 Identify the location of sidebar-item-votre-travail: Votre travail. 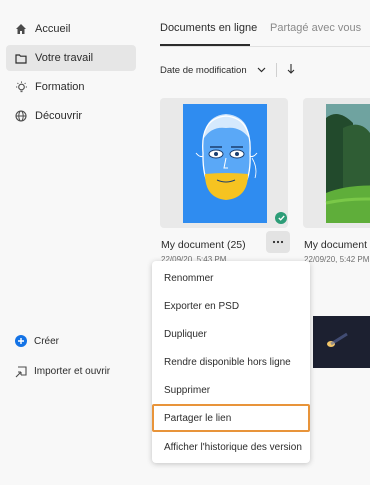
(71, 58).